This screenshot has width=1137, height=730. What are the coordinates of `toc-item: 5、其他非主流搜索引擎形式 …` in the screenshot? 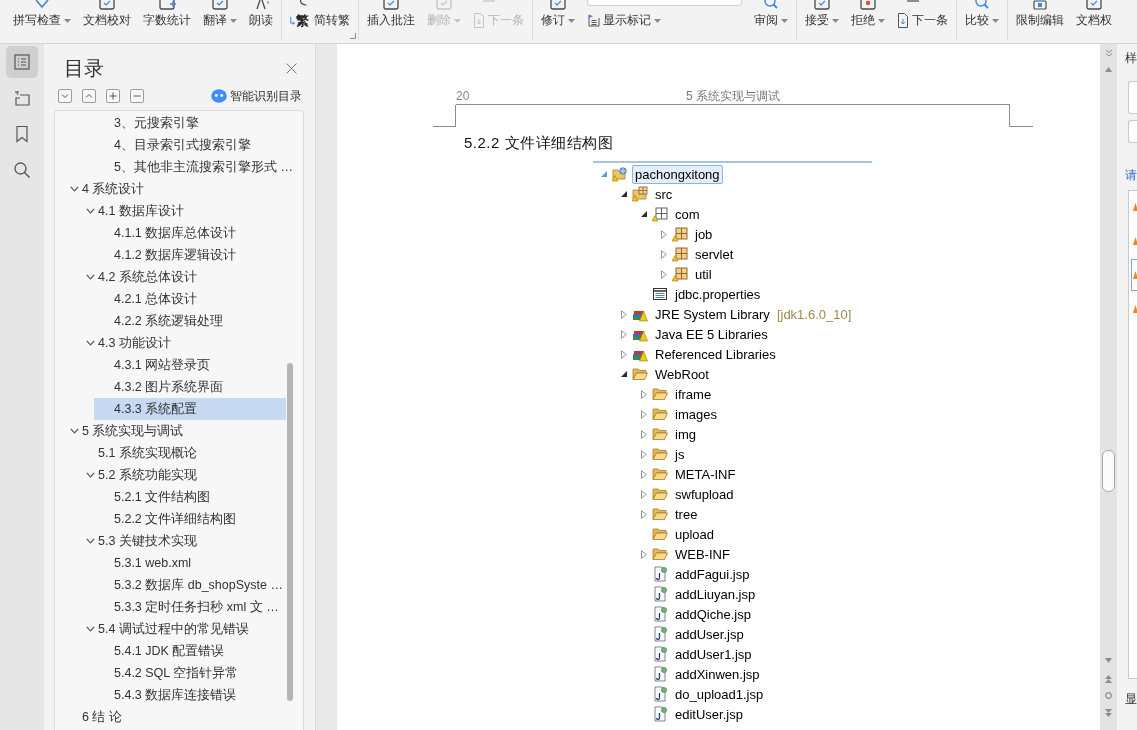 It's located at (193, 167).